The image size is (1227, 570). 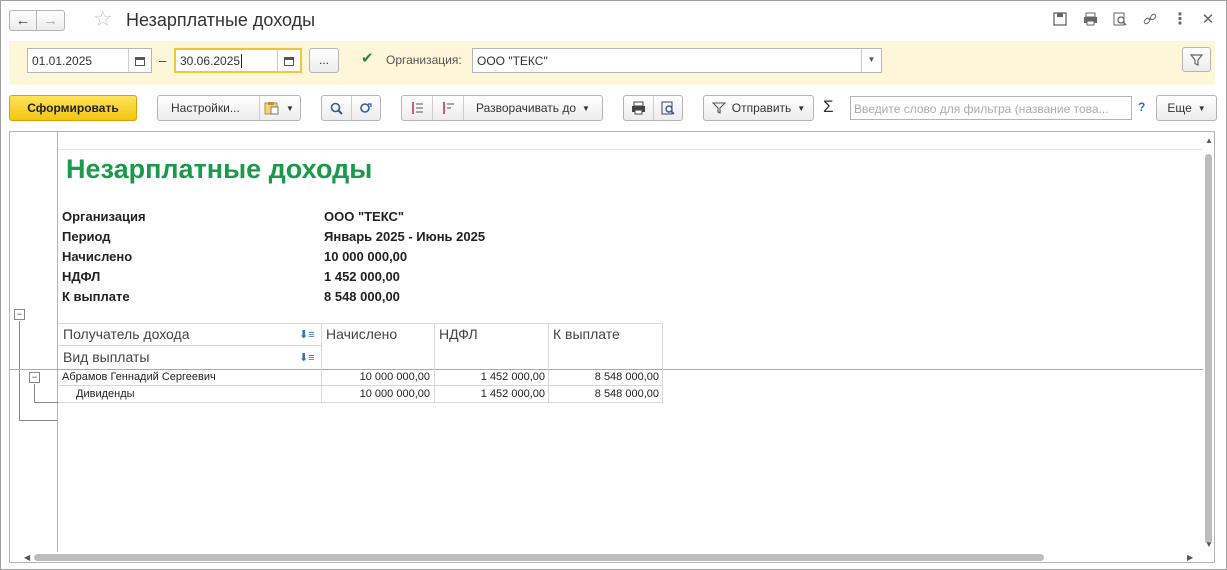 I want to click on forward-button: →, so click(x=51, y=20).